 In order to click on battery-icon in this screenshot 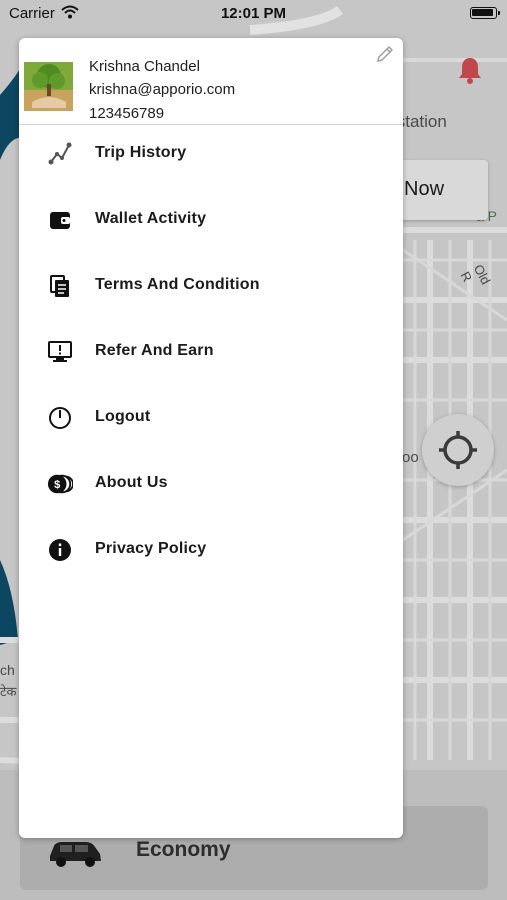, I will do `click(485, 13)`.